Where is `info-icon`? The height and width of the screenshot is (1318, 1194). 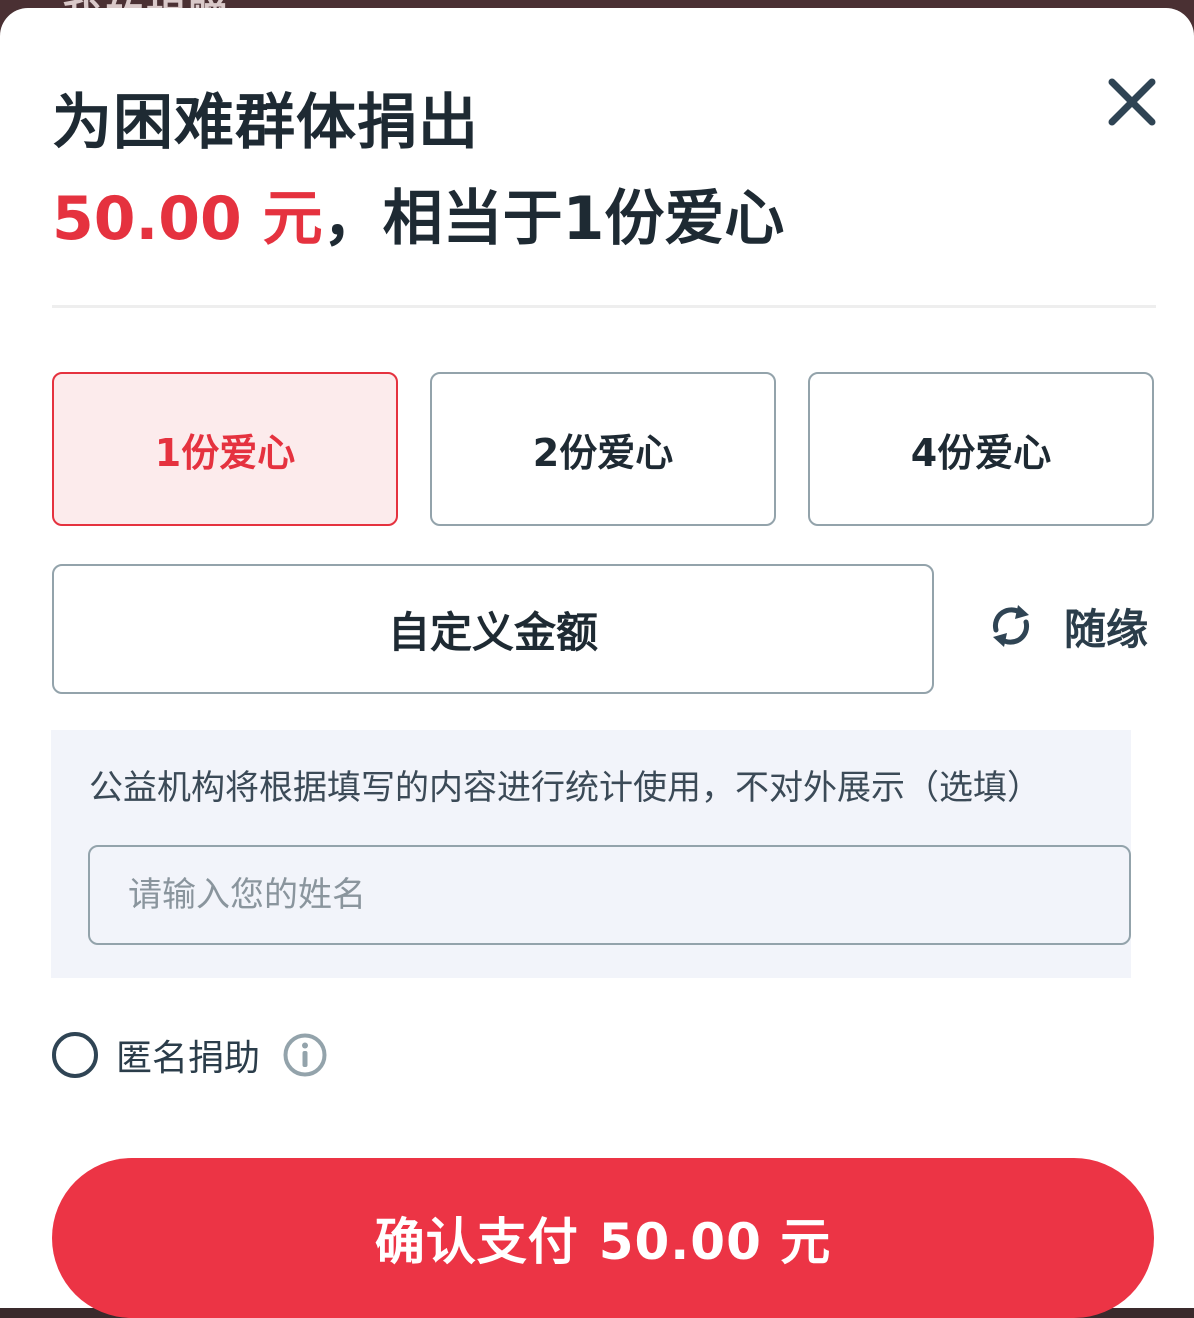 info-icon is located at coordinates (305, 1055).